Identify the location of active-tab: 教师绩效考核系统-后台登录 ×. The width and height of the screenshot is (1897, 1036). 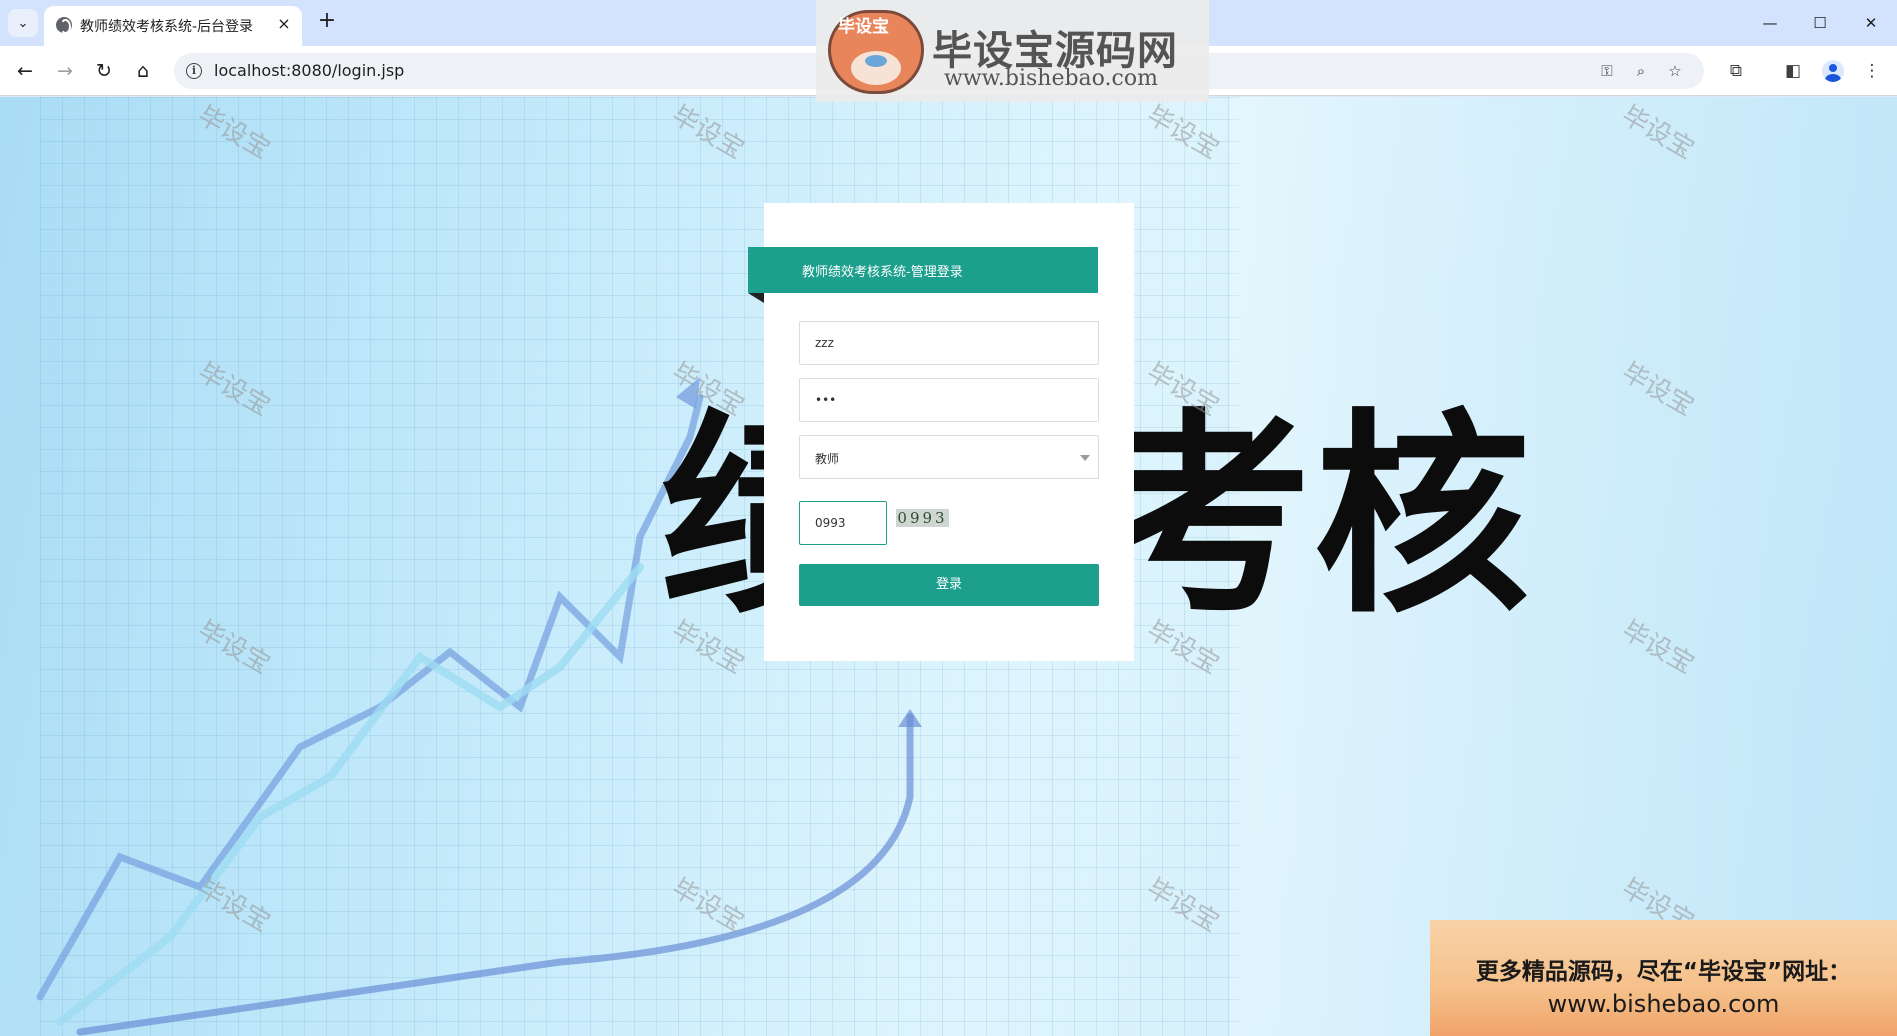
(173, 26).